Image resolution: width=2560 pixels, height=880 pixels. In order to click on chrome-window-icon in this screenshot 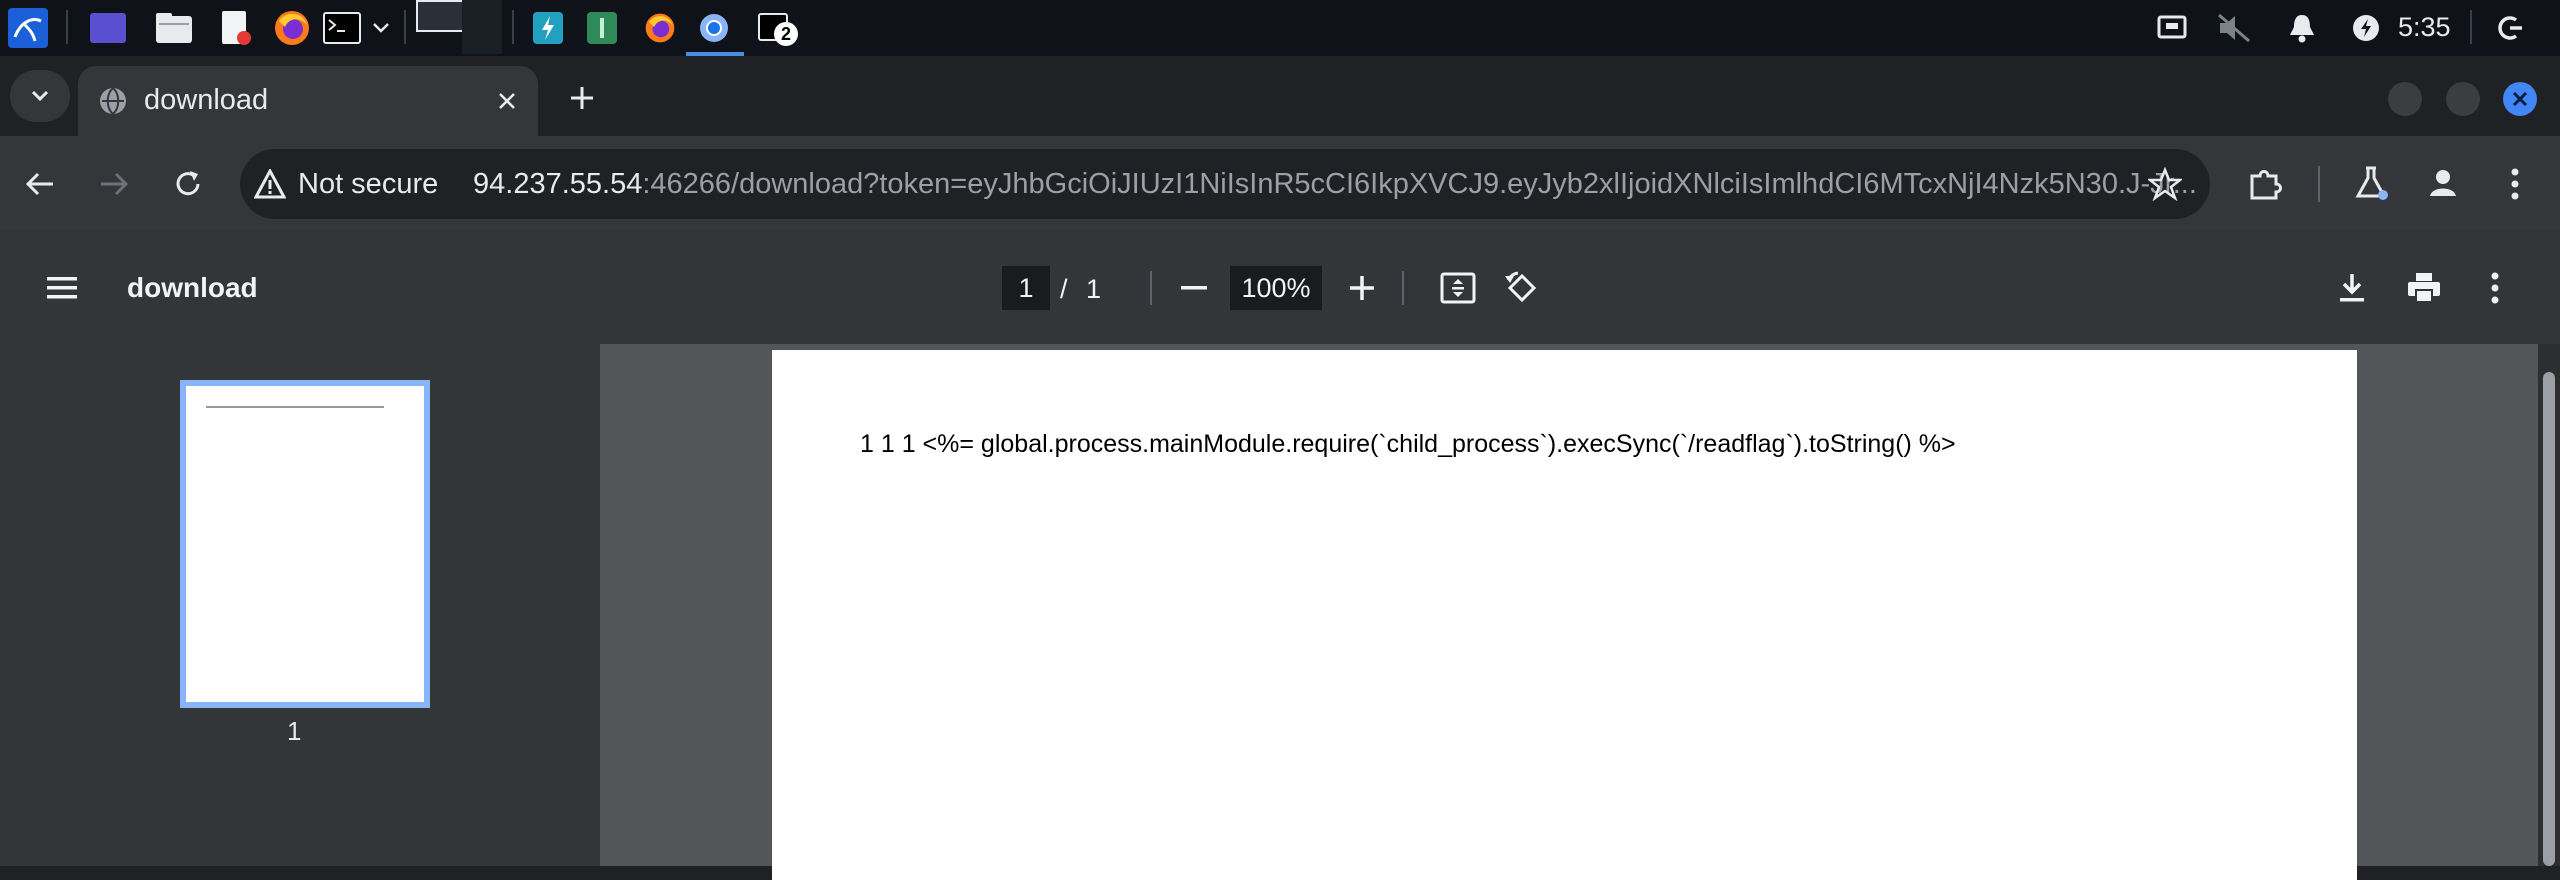, I will do `click(714, 28)`.